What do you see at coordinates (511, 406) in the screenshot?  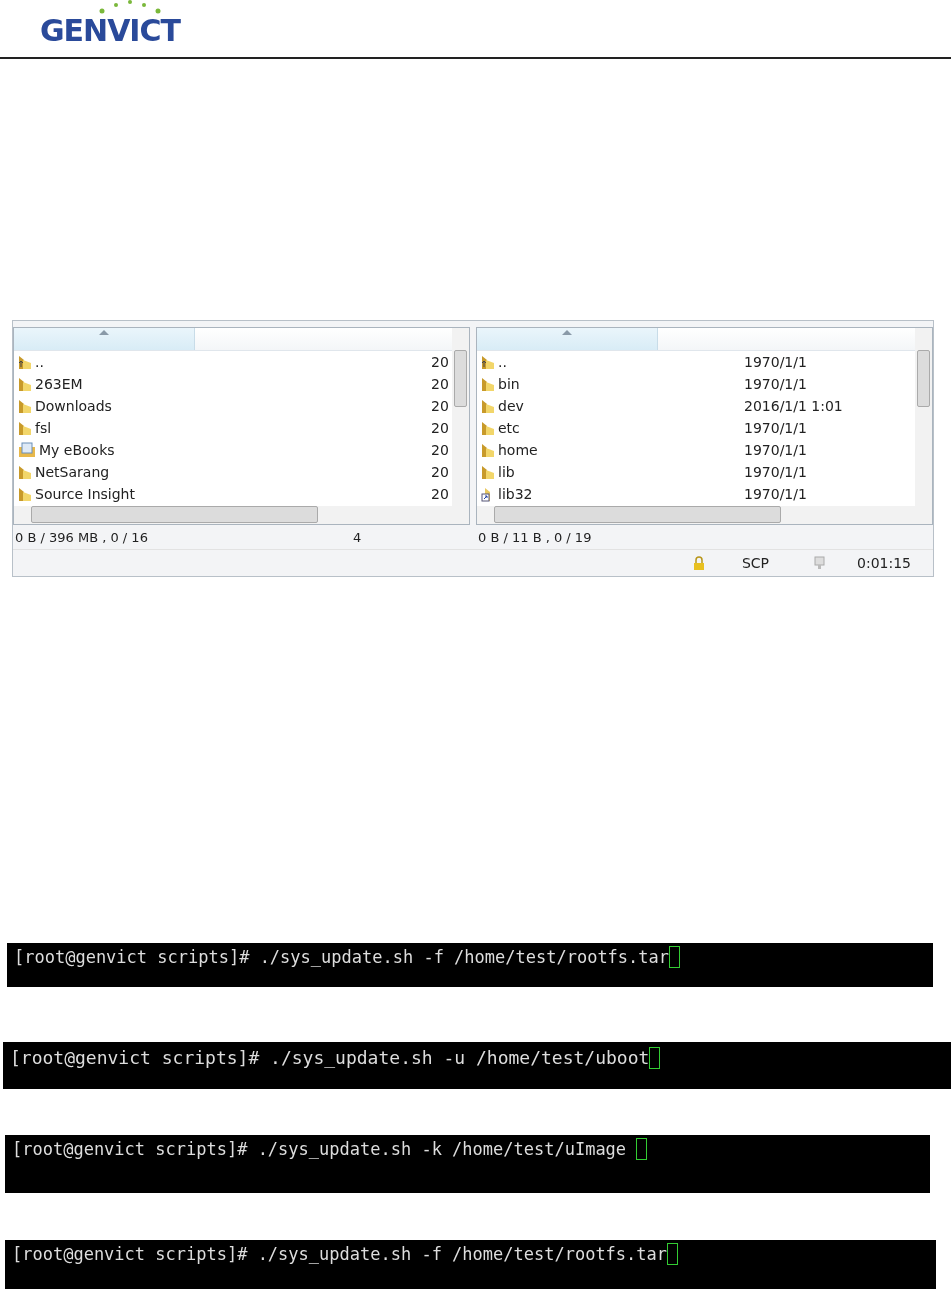 I see `file-name: dev` at bounding box center [511, 406].